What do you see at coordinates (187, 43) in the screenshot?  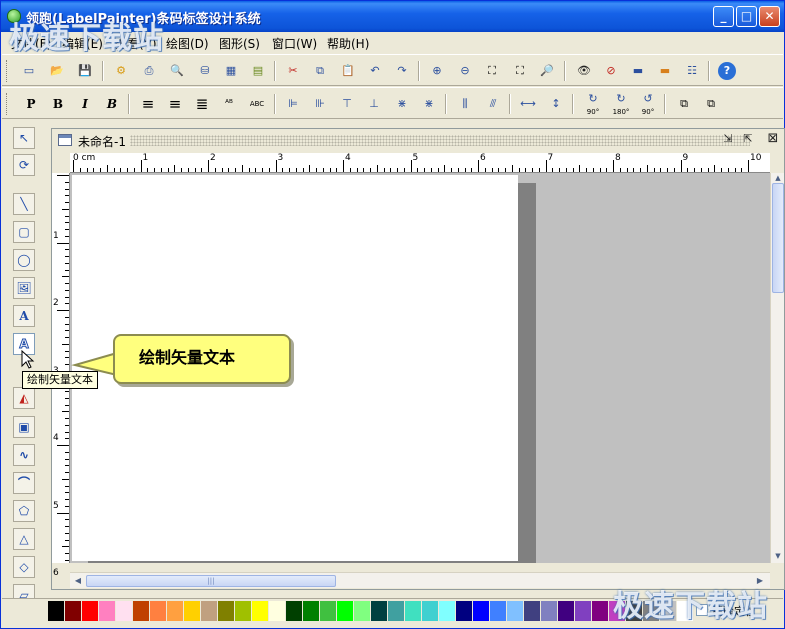 I see `menu-draw: 绘图(D)` at bounding box center [187, 43].